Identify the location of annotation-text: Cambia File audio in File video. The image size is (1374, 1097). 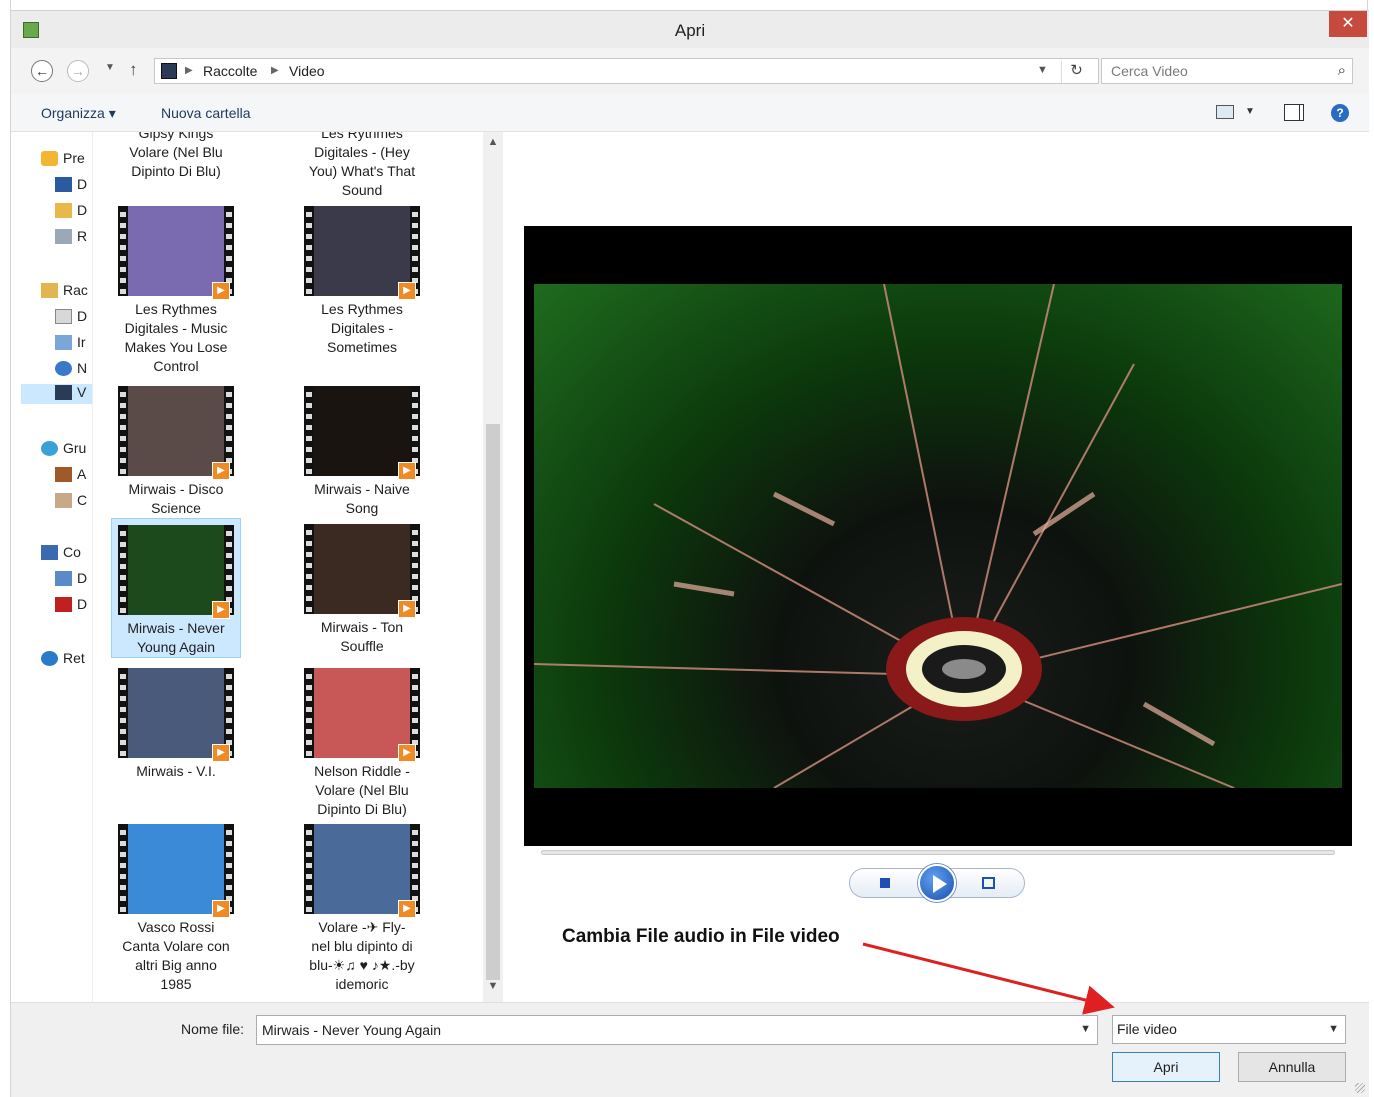
(701, 936).